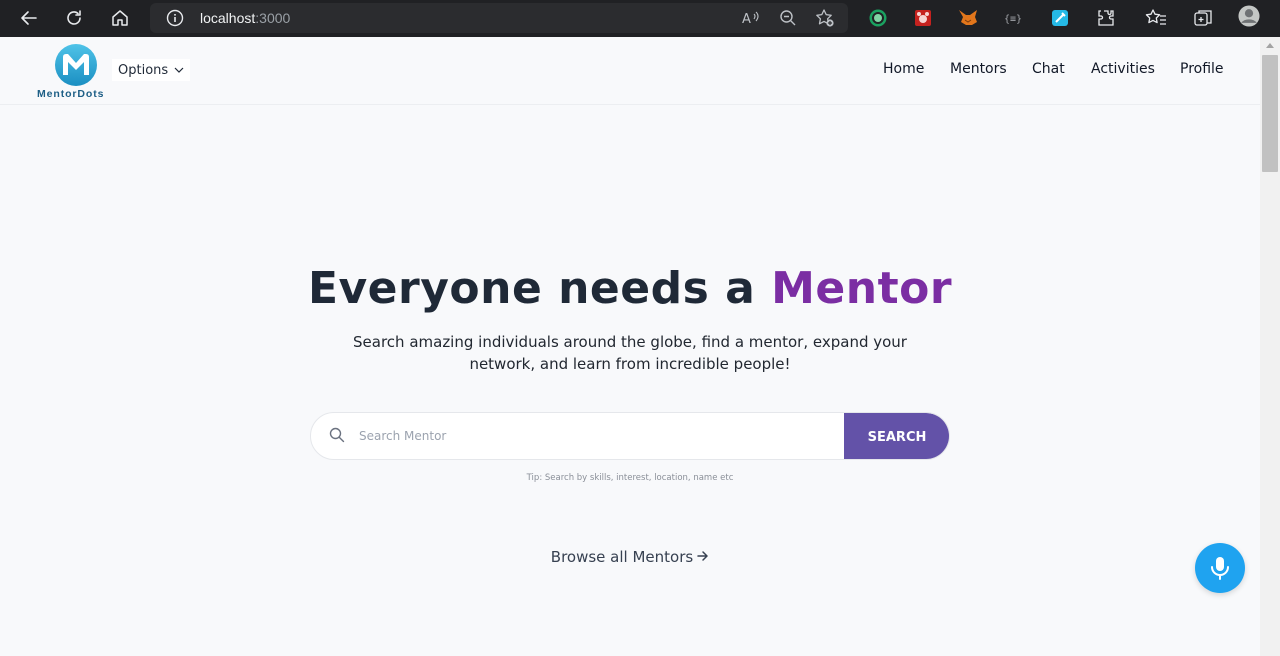  Describe the element at coordinates (1270, 346) in the screenshot. I see `page-scrollbar` at that location.